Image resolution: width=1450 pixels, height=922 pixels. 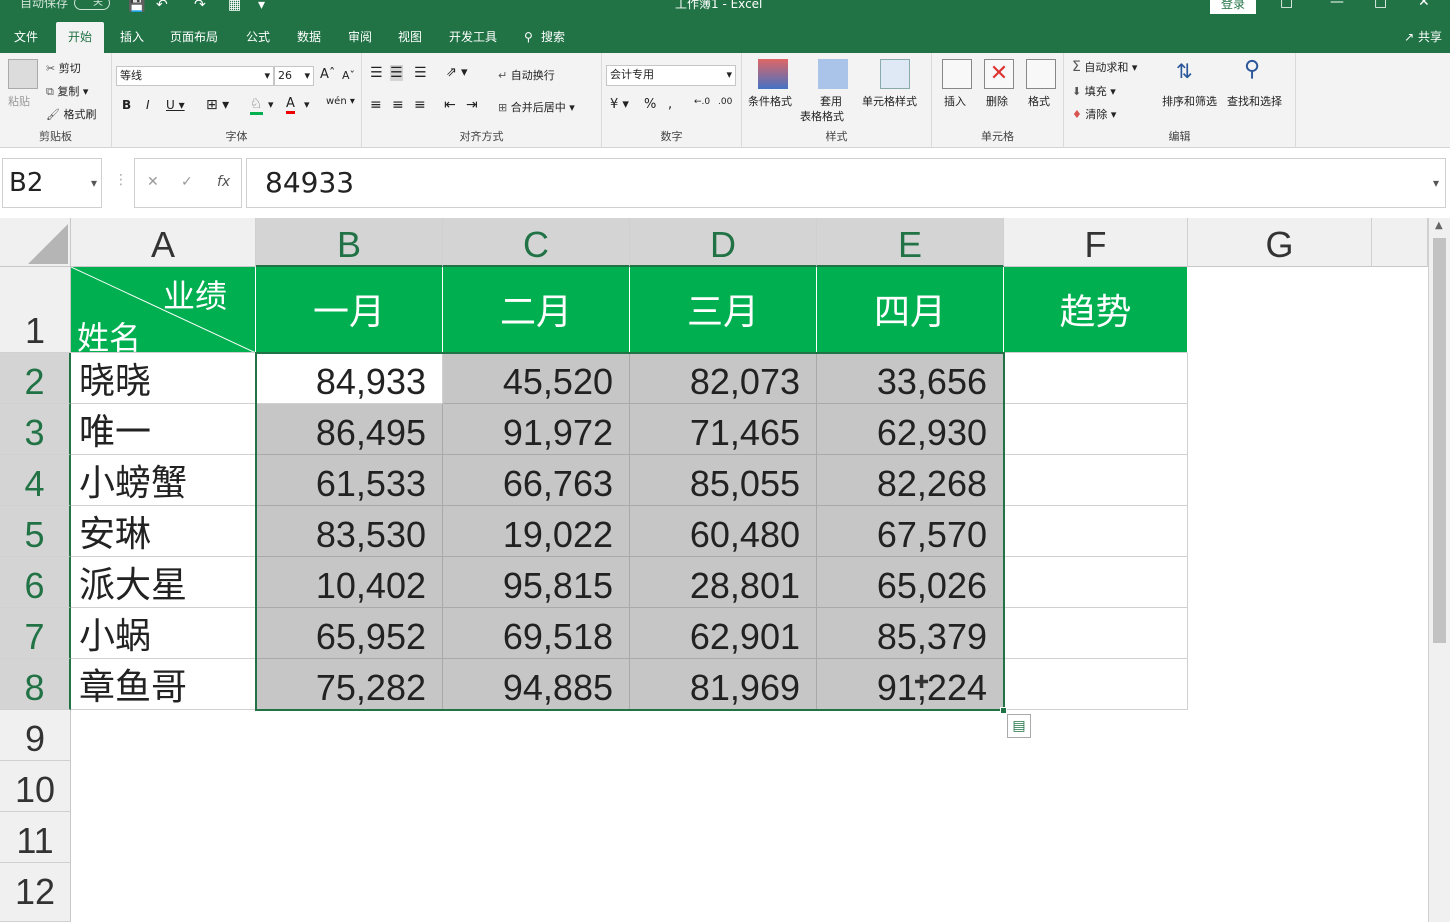 What do you see at coordinates (35, 892) in the screenshot?
I see `row-header-12: 12` at bounding box center [35, 892].